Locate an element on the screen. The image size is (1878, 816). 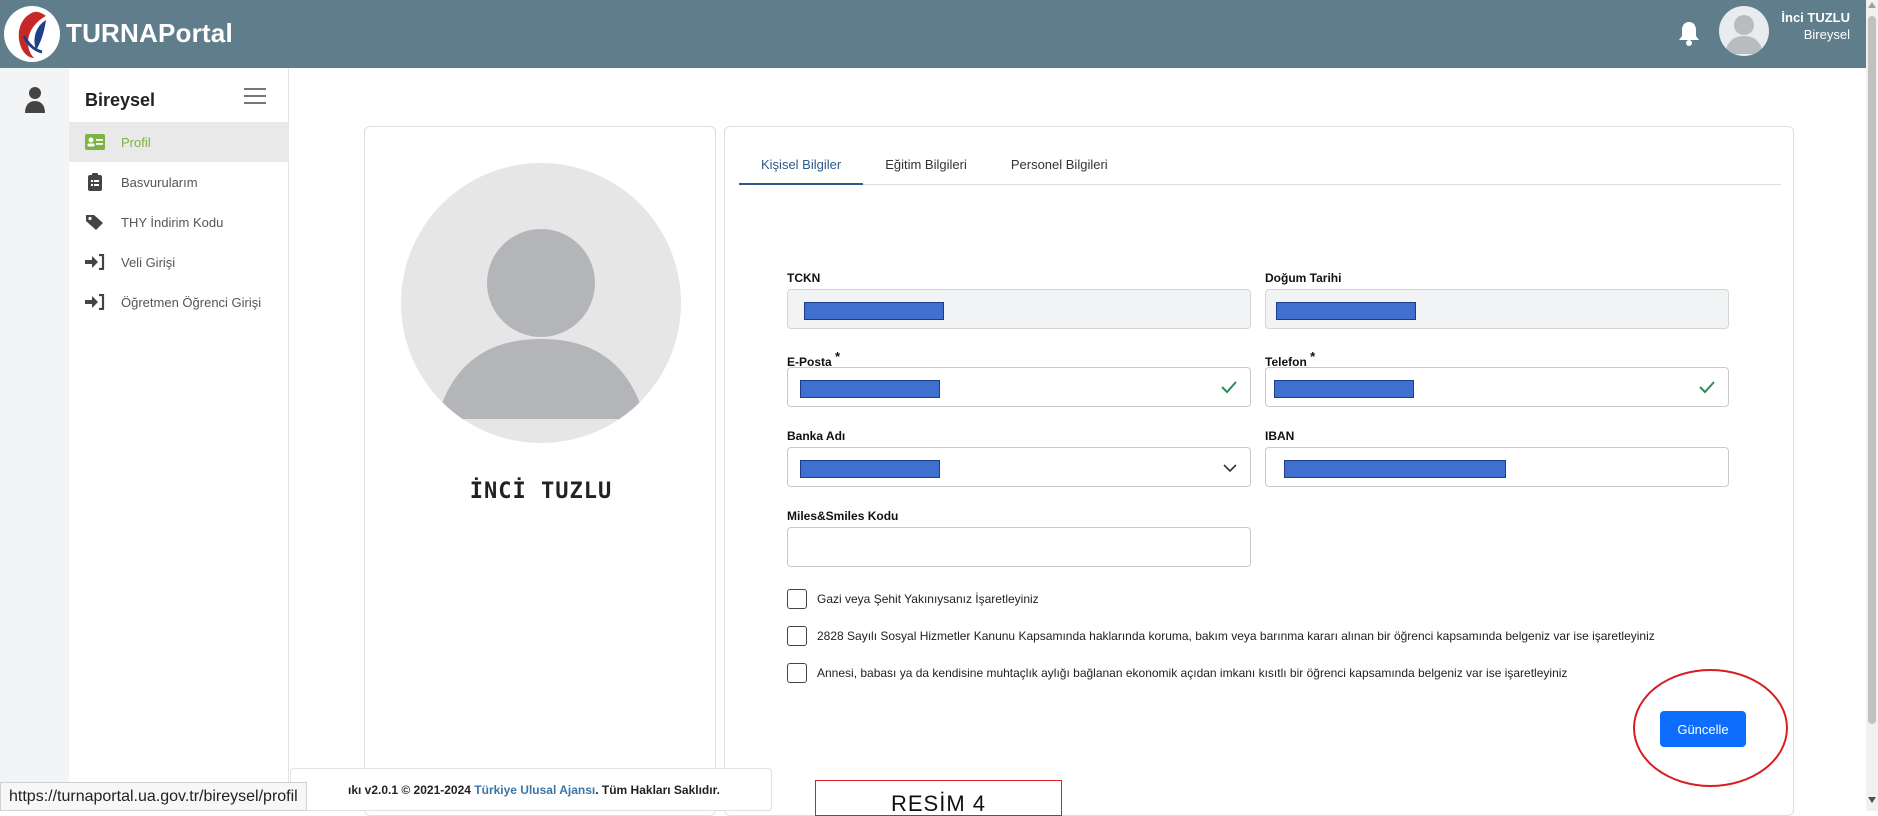
eposta-label: E-Posta * is located at coordinates (814, 359).